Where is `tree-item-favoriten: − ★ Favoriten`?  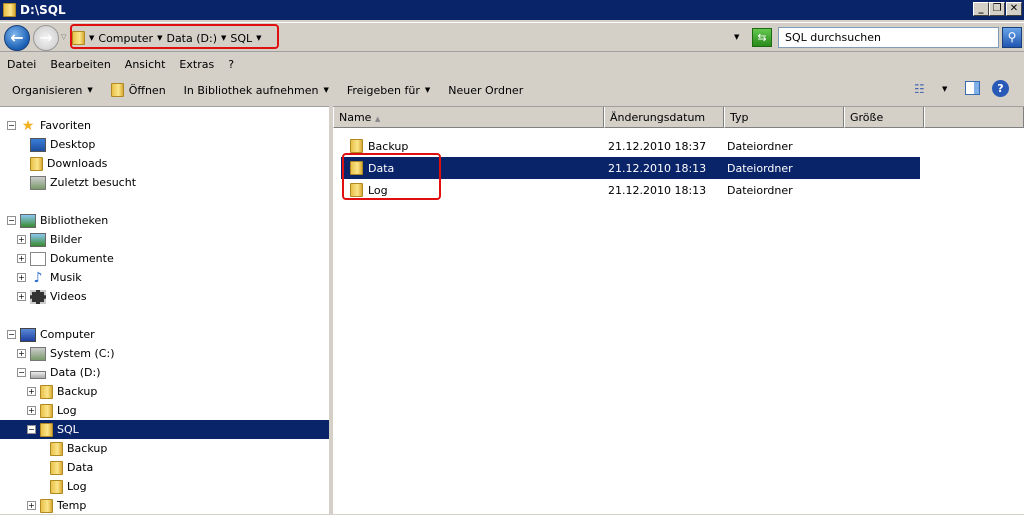 tree-item-favoriten: − ★ Favoriten is located at coordinates (49, 125).